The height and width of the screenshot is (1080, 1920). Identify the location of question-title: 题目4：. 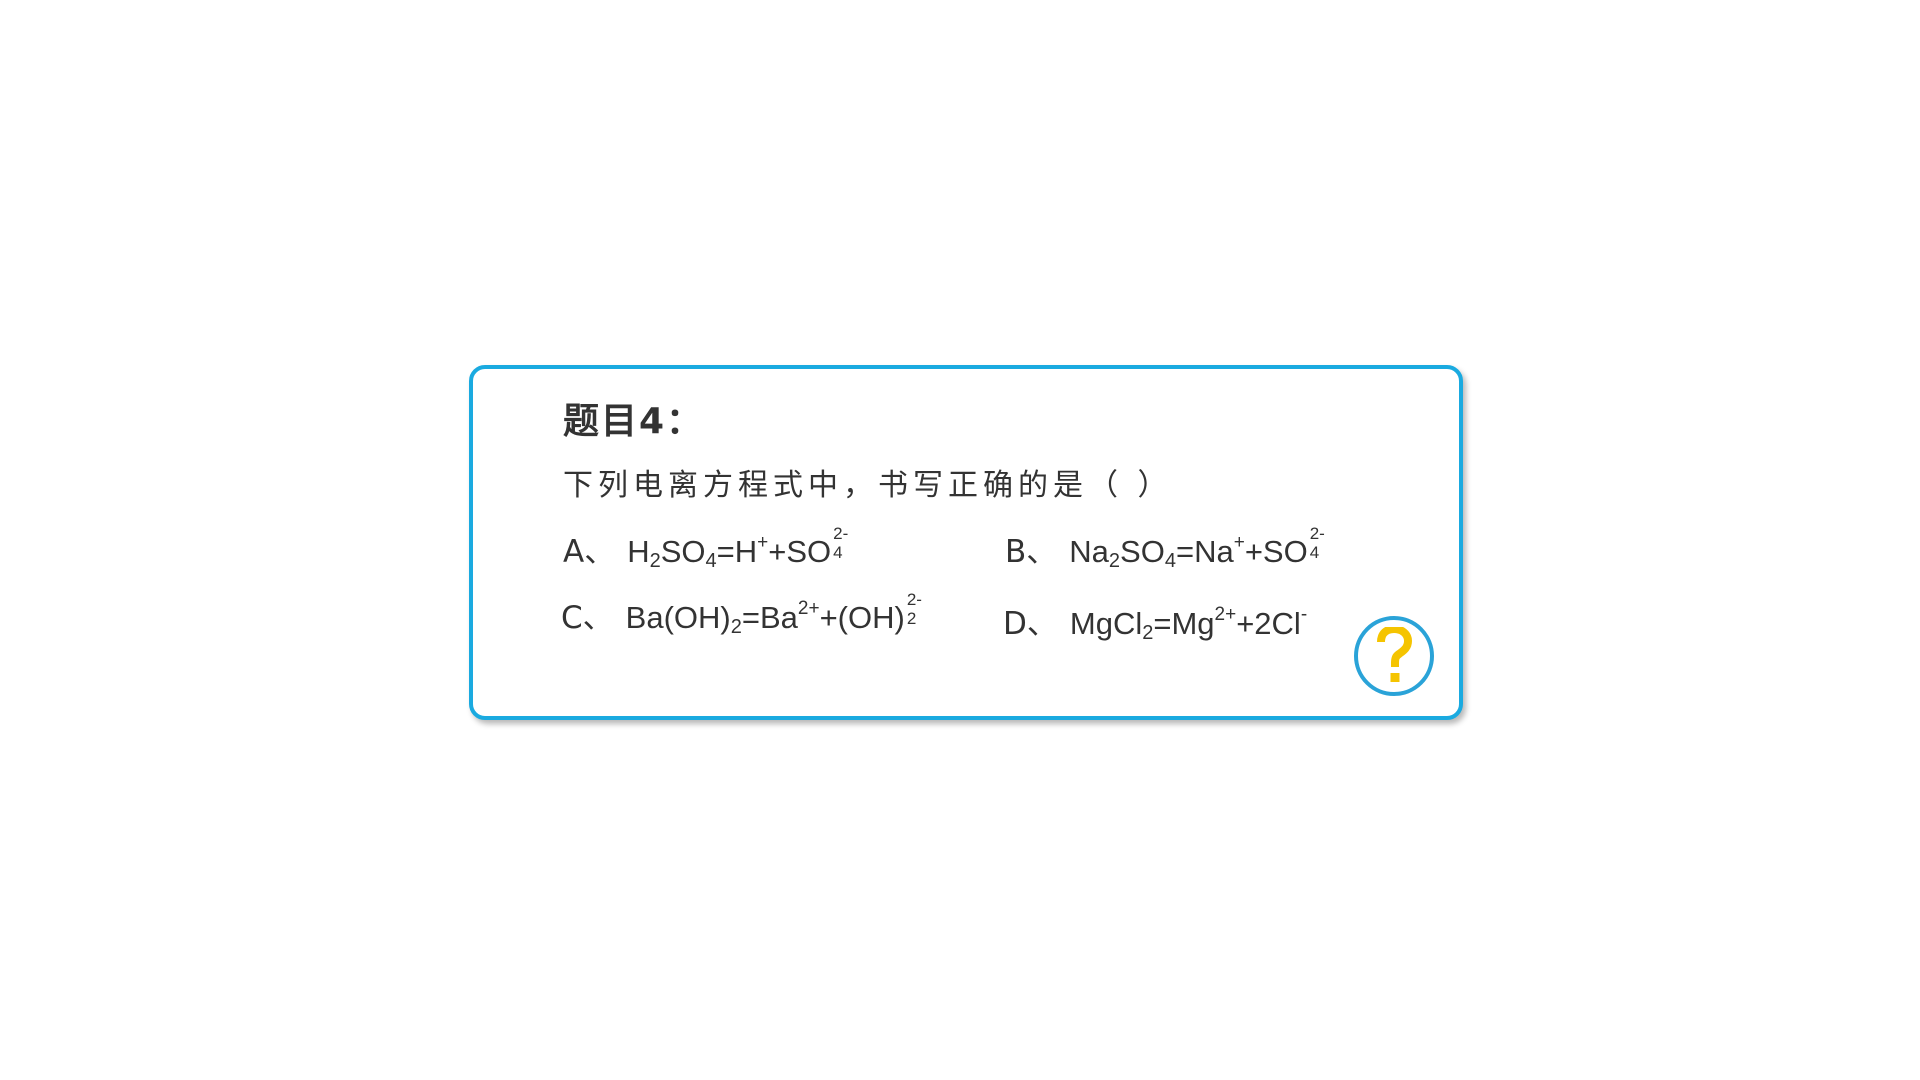
(634, 421).